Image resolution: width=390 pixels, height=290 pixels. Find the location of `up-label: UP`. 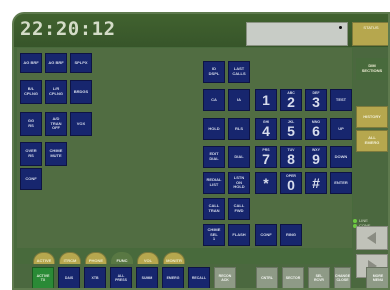

up-label: UP is located at coordinates (341, 128).